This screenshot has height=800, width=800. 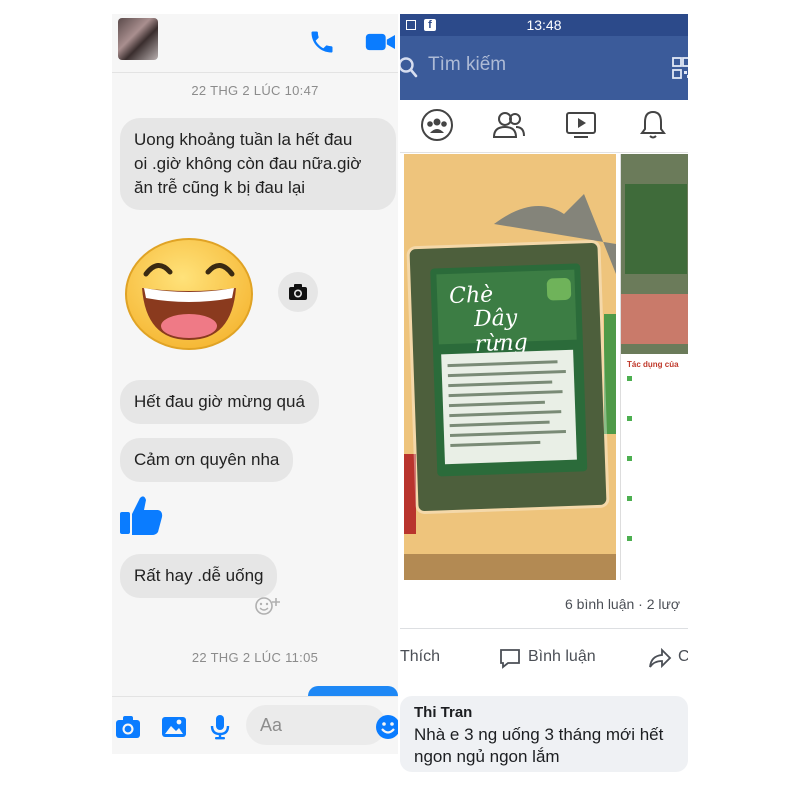 I want to click on save-photo-button, so click(x=298, y=292).